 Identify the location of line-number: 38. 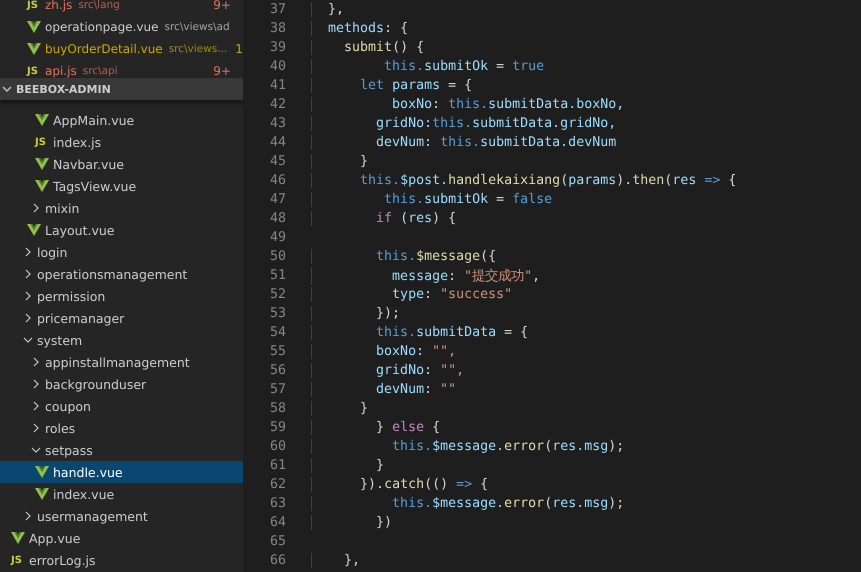
(277, 28).